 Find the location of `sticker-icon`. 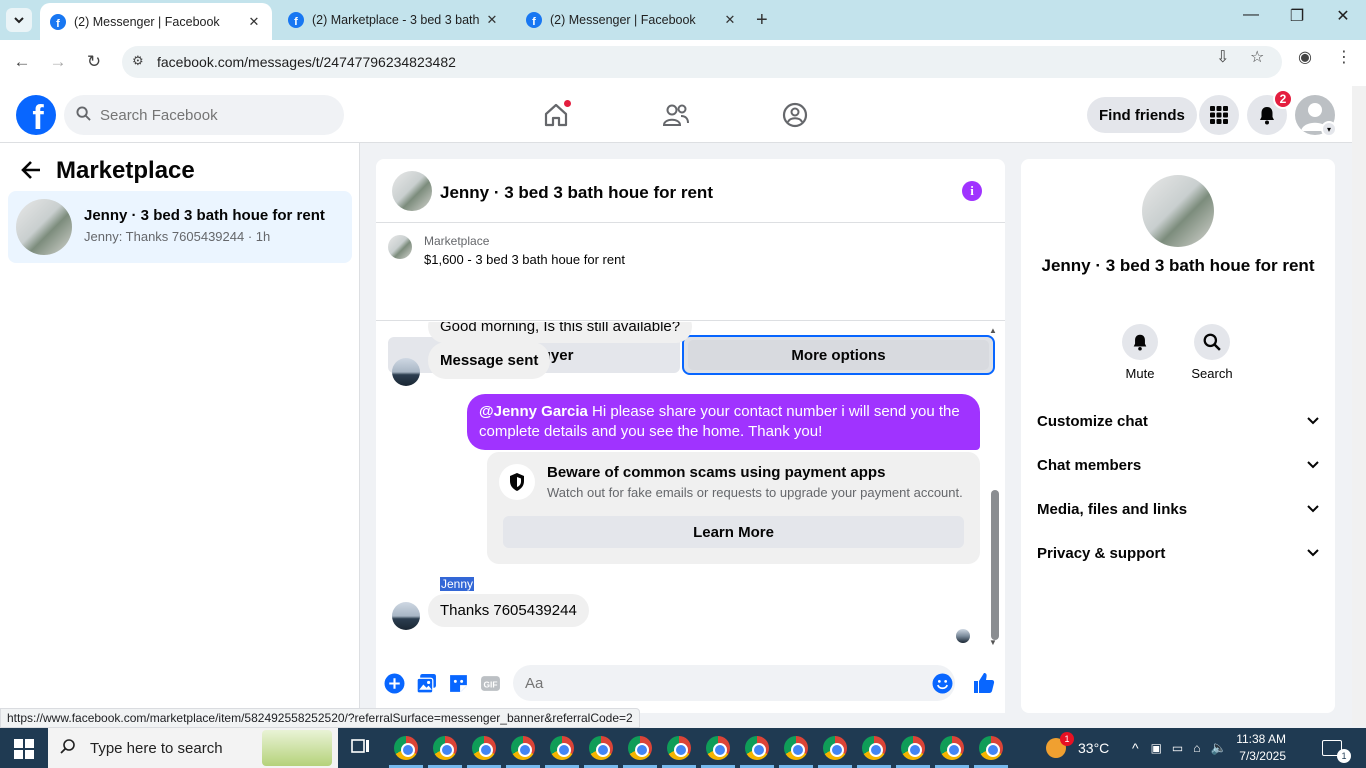

sticker-icon is located at coordinates (458, 683).